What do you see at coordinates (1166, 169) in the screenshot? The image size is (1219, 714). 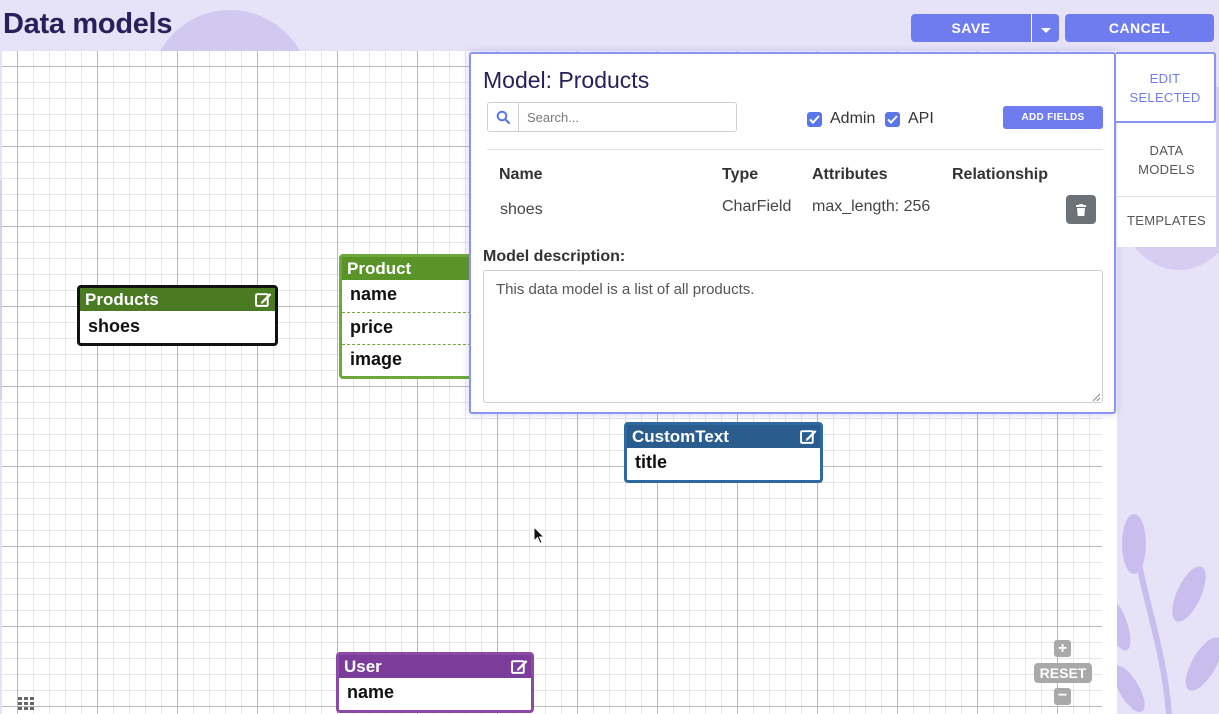 I see `tab-label: MODELS` at bounding box center [1166, 169].